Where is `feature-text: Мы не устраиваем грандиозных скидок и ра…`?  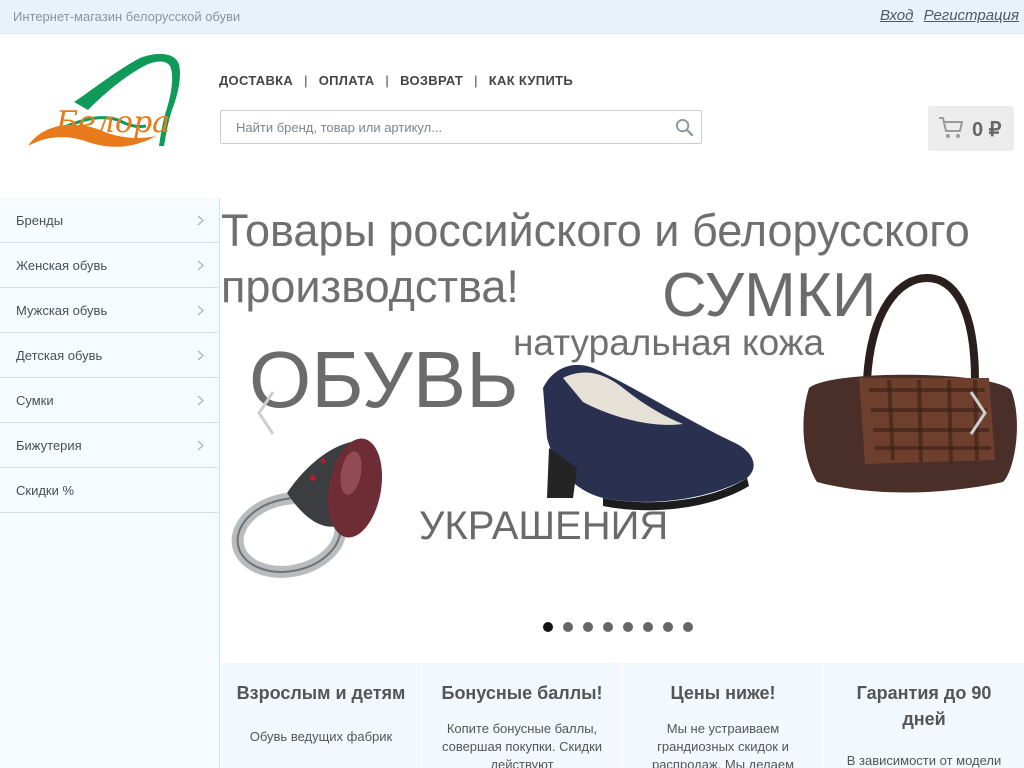 feature-text: Мы не устраиваем грандиозных скидок и ра… is located at coordinates (723, 744).